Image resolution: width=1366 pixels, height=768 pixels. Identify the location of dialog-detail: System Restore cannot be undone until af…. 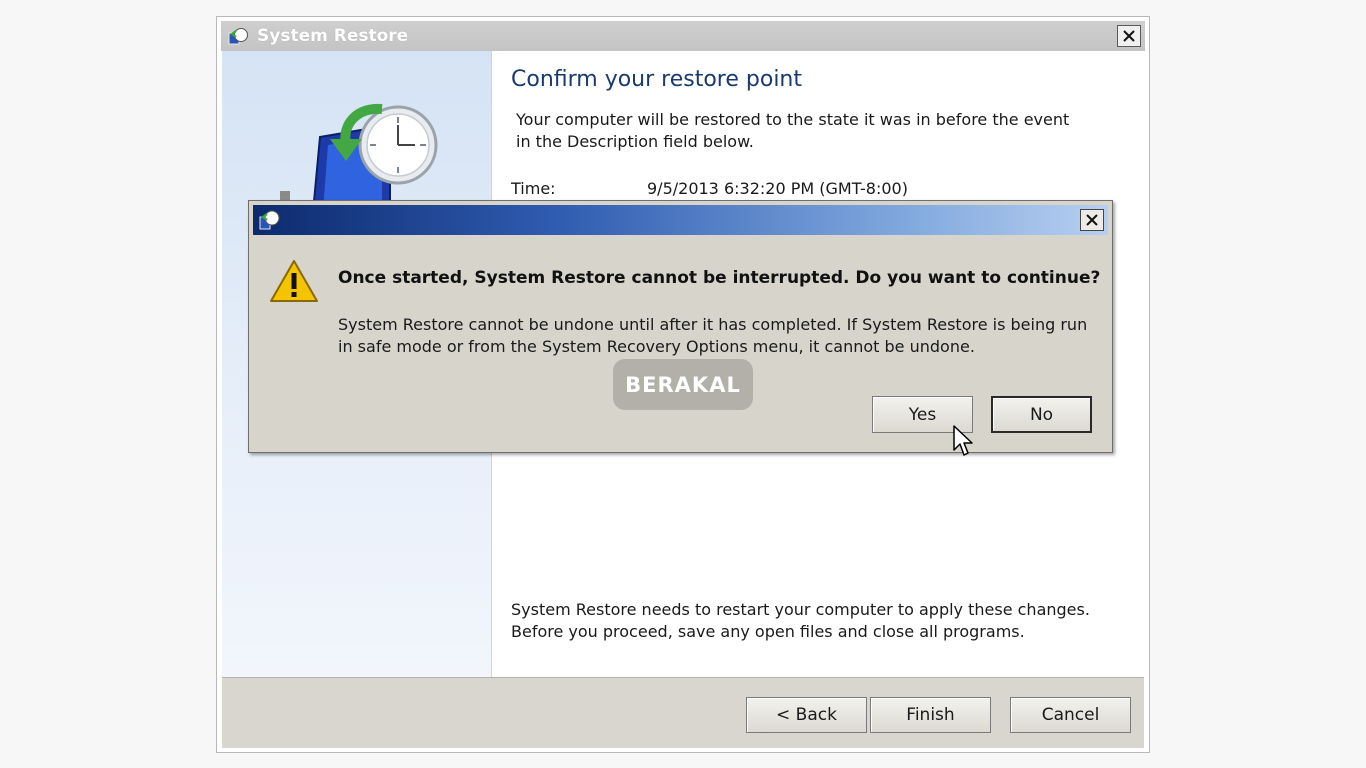
(713, 335).